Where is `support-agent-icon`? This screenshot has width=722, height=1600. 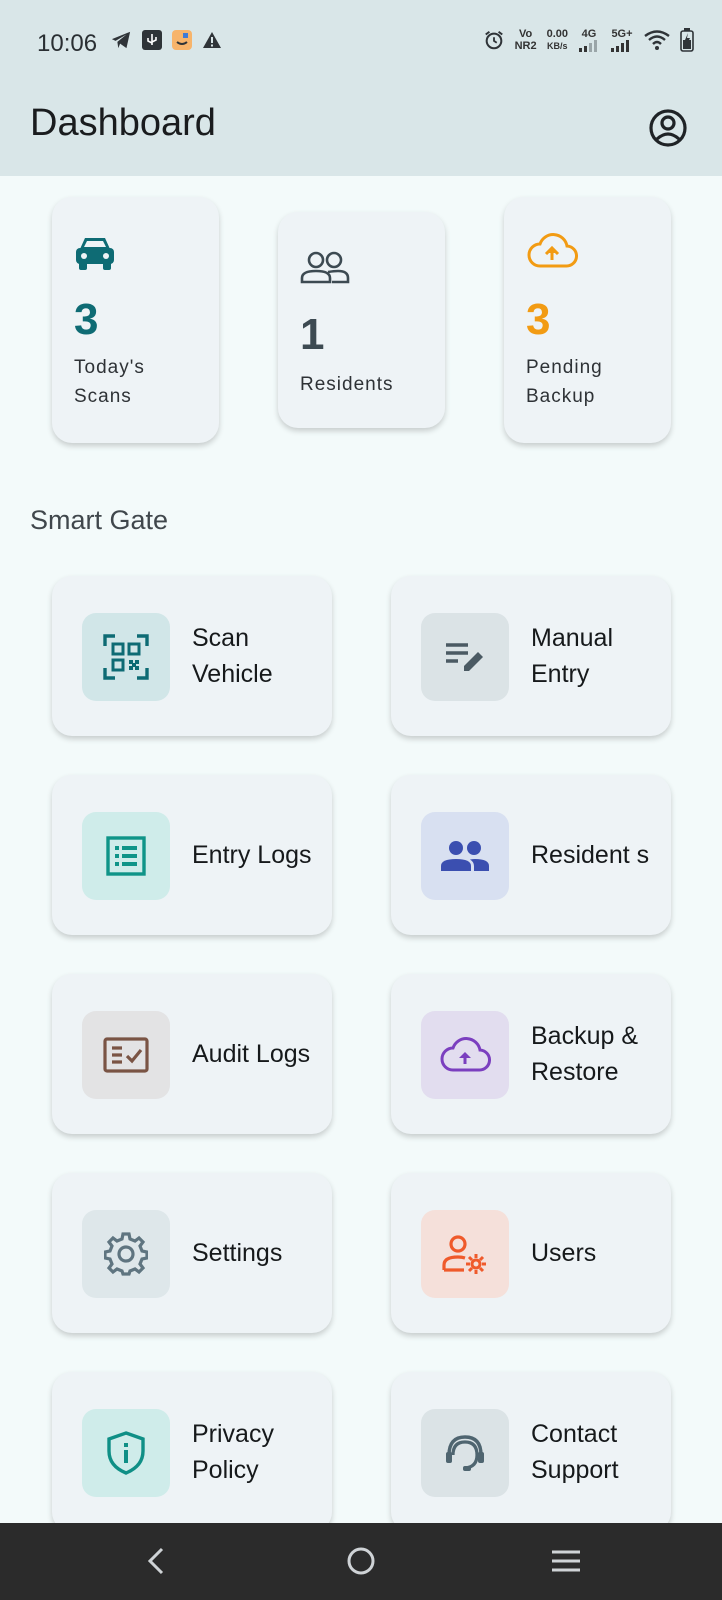
support-agent-icon is located at coordinates (465, 1453).